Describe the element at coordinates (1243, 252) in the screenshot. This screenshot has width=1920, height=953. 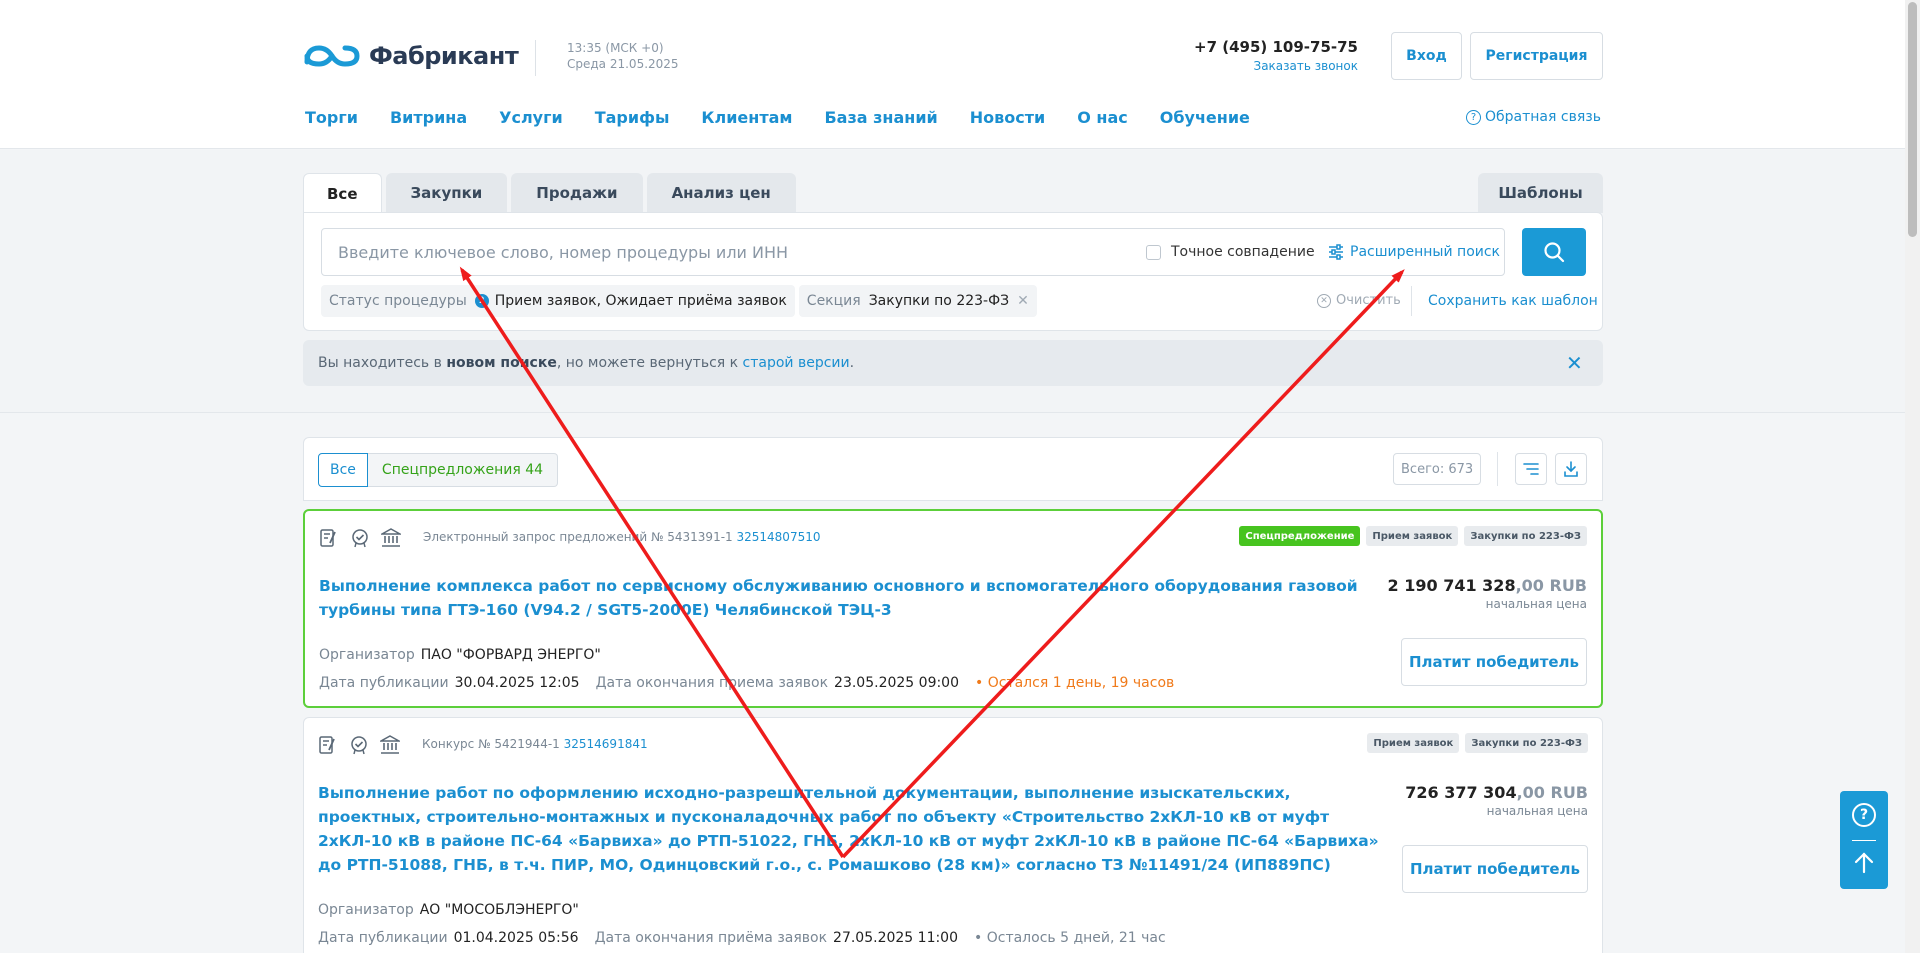
I see `exact-match-label: Точное совпадение` at that location.